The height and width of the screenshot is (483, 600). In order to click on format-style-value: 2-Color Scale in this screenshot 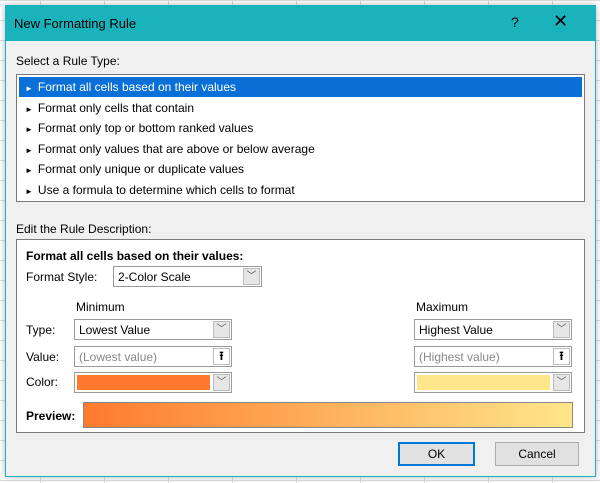, I will do `click(154, 277)`.